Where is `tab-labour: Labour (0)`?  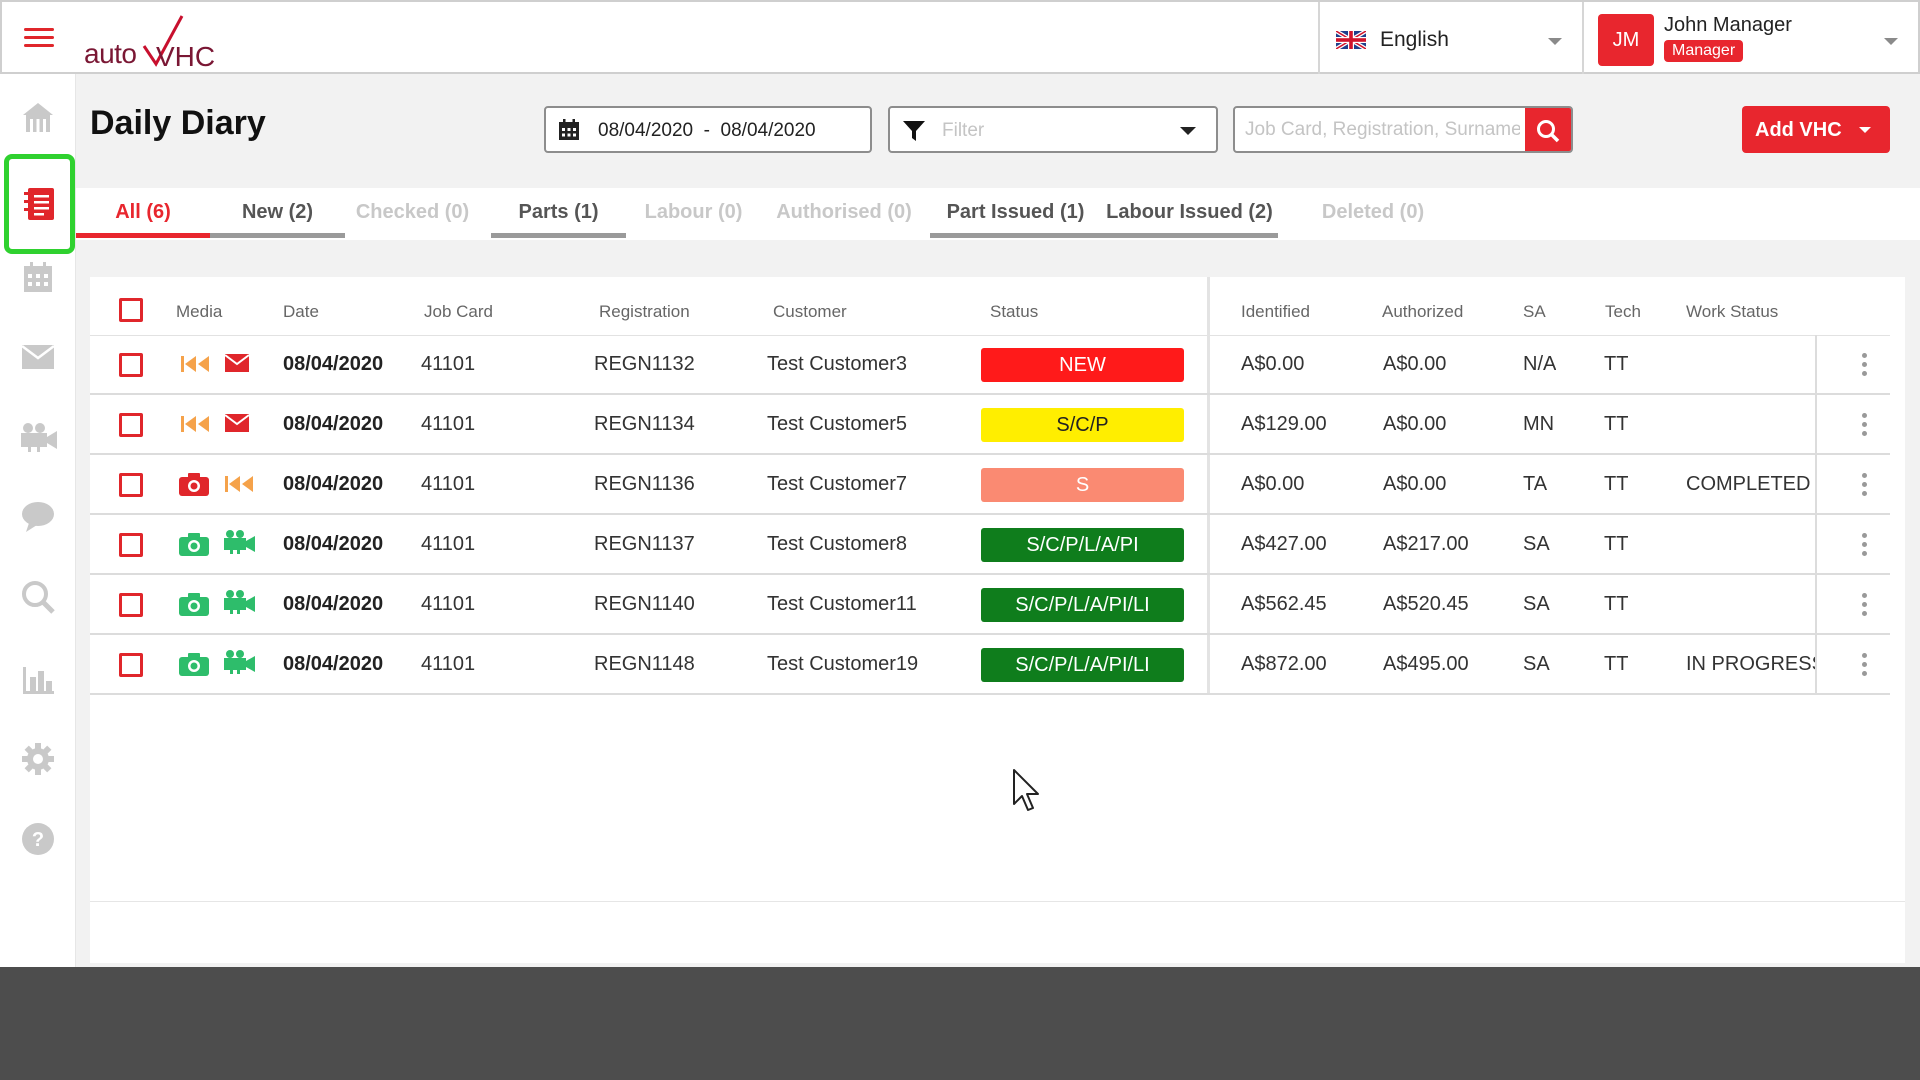 tab-labour: Labour (0) is located at coordinates (693, 213).